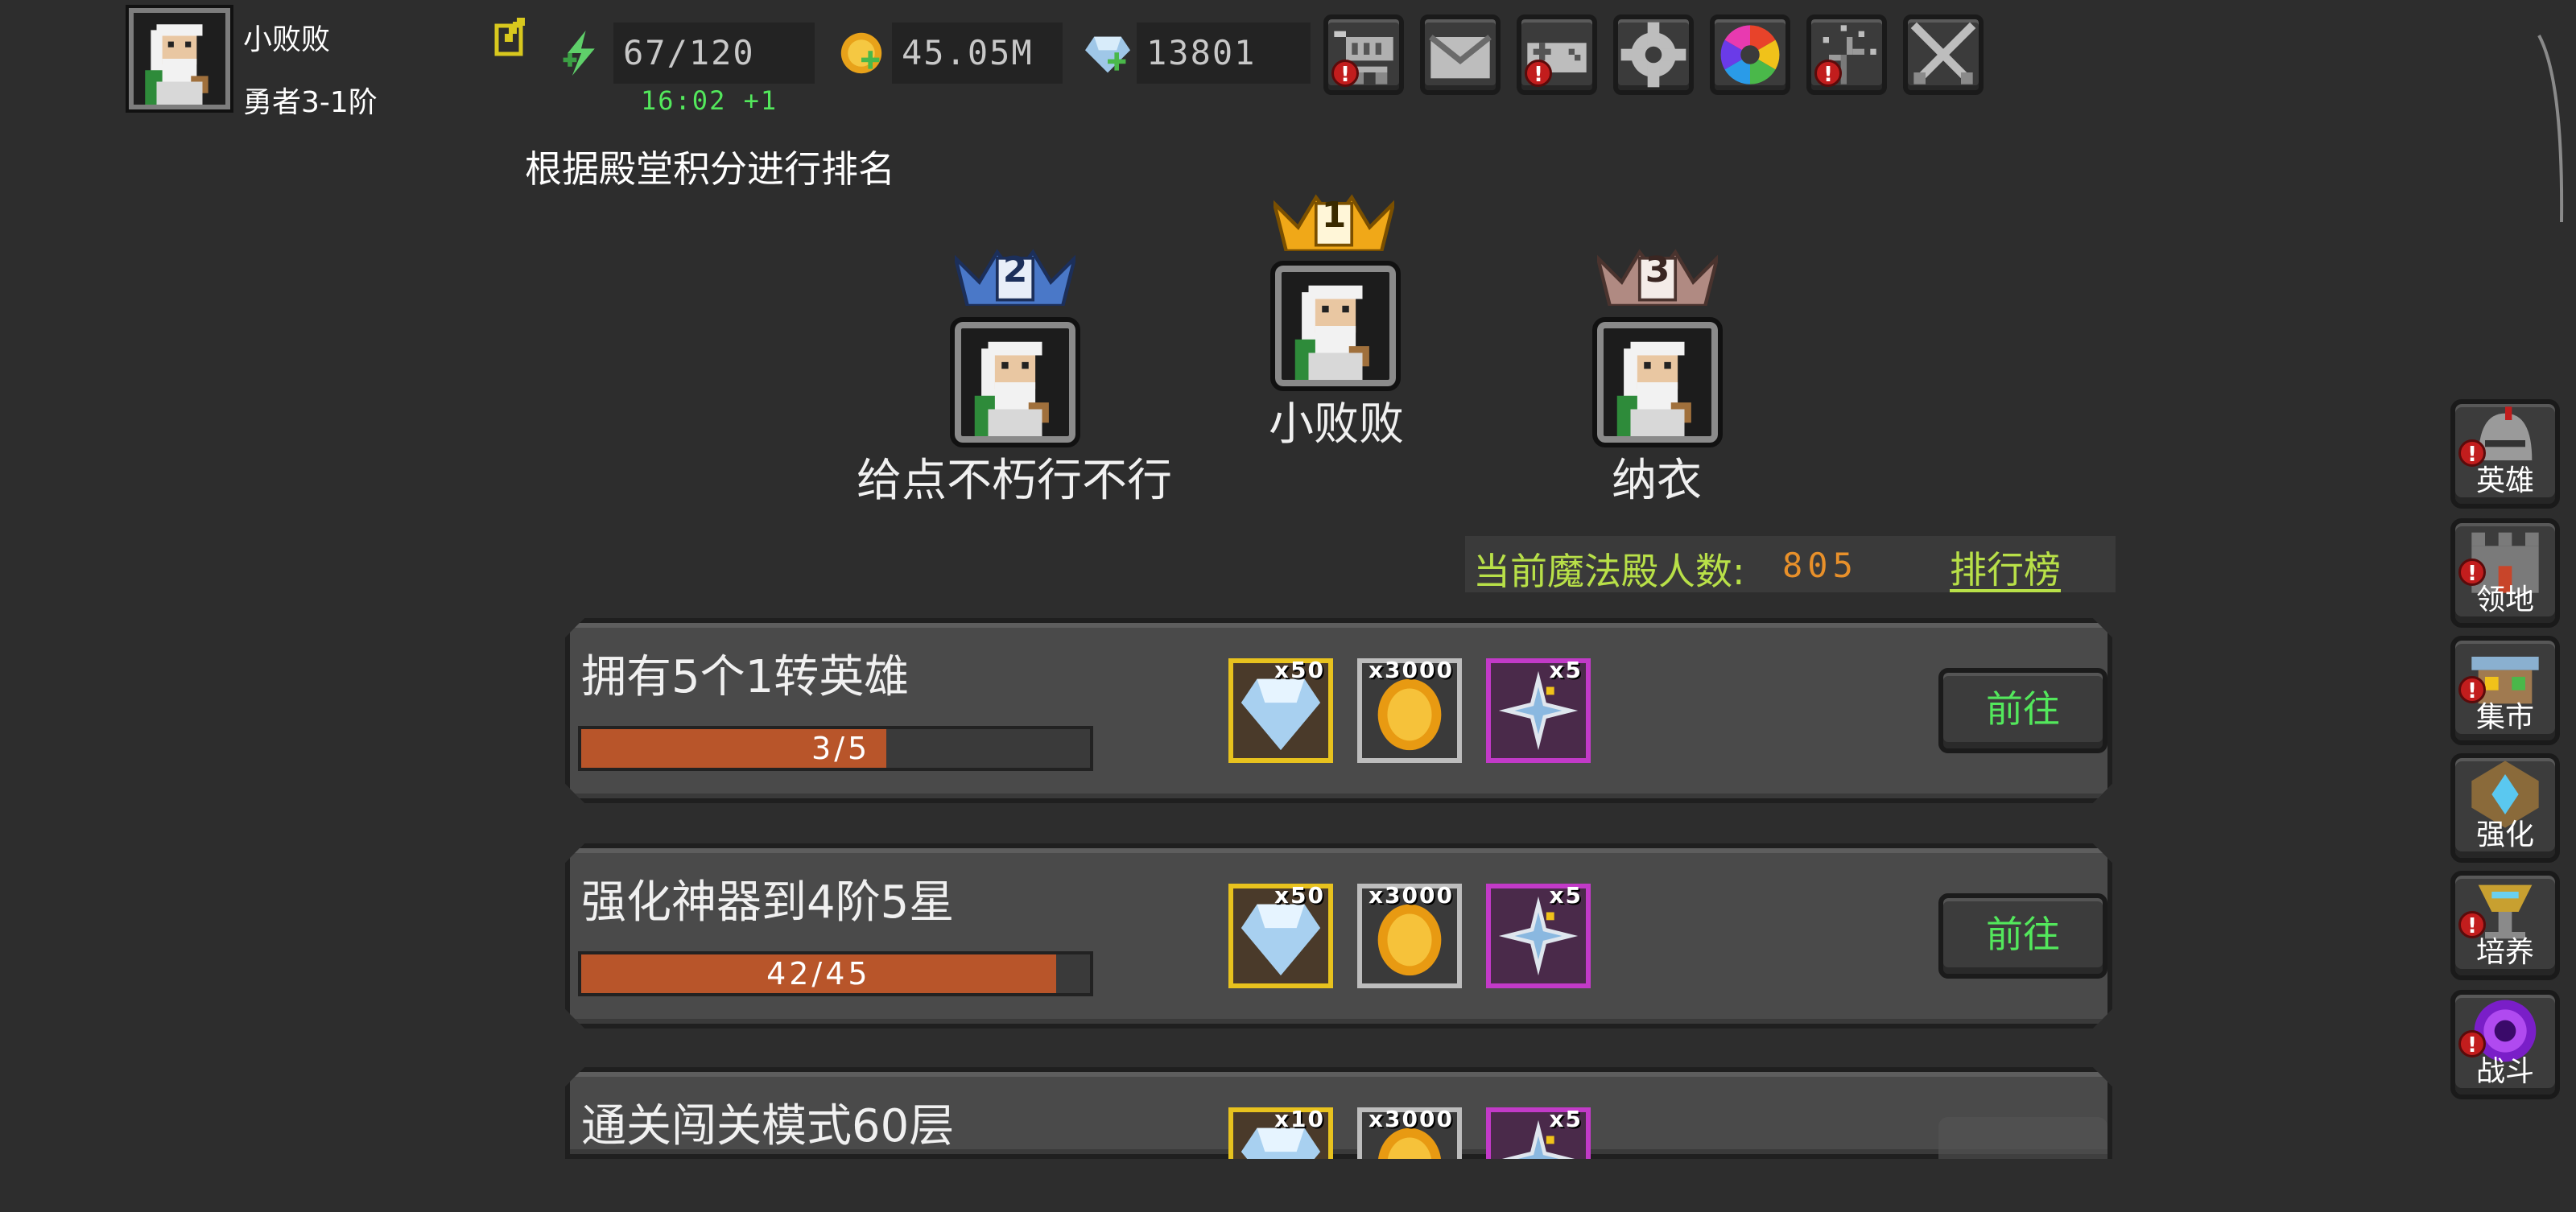 The height and width of the screenshot is (1212, 2576). I want to click on podium-name-1: 小败败, so click(1336, 424).